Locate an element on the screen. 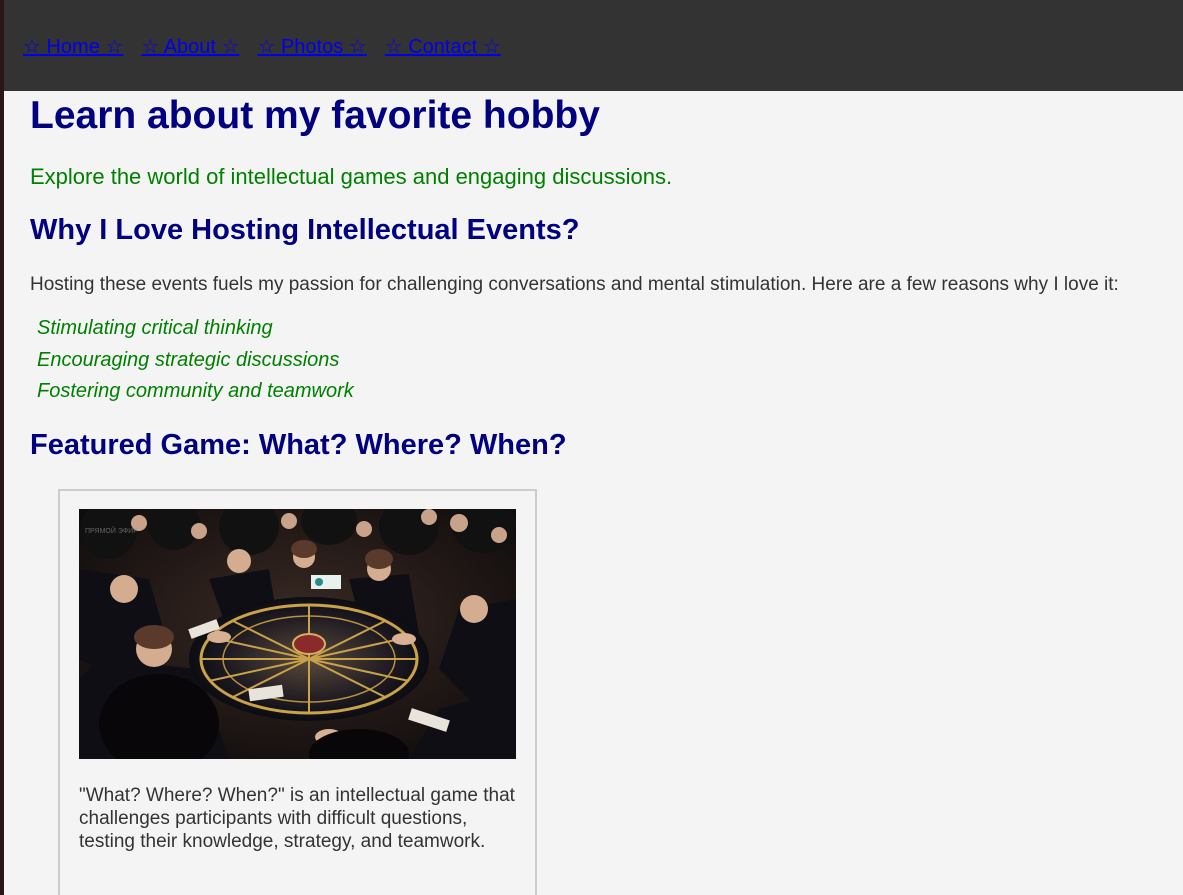 This screenshot has width=1183, height=895. nav-link-home: ☆ Home ☆ is located at coordinates (73, 47).